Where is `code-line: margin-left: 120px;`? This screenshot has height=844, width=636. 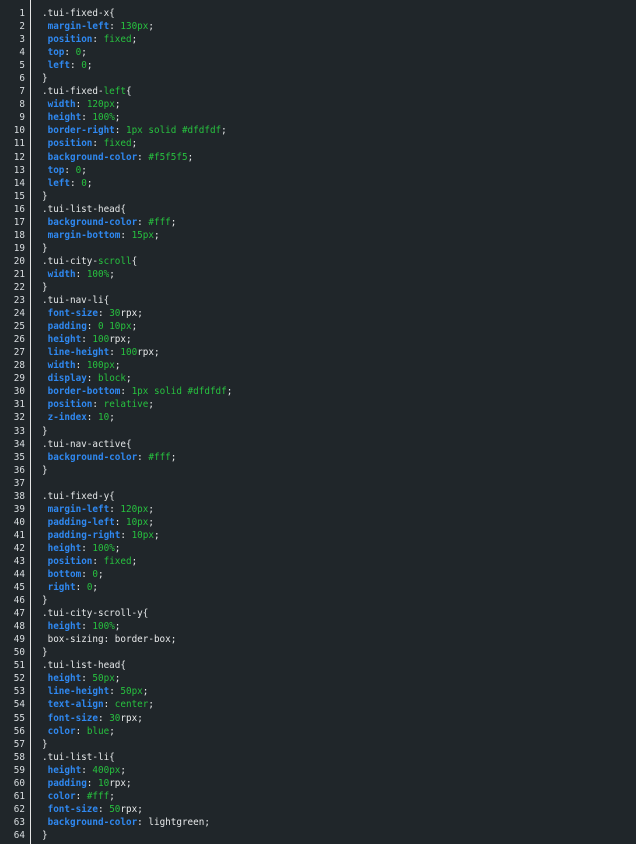
code-line: margin-left: 120px; is located at coordinates (339, 509).